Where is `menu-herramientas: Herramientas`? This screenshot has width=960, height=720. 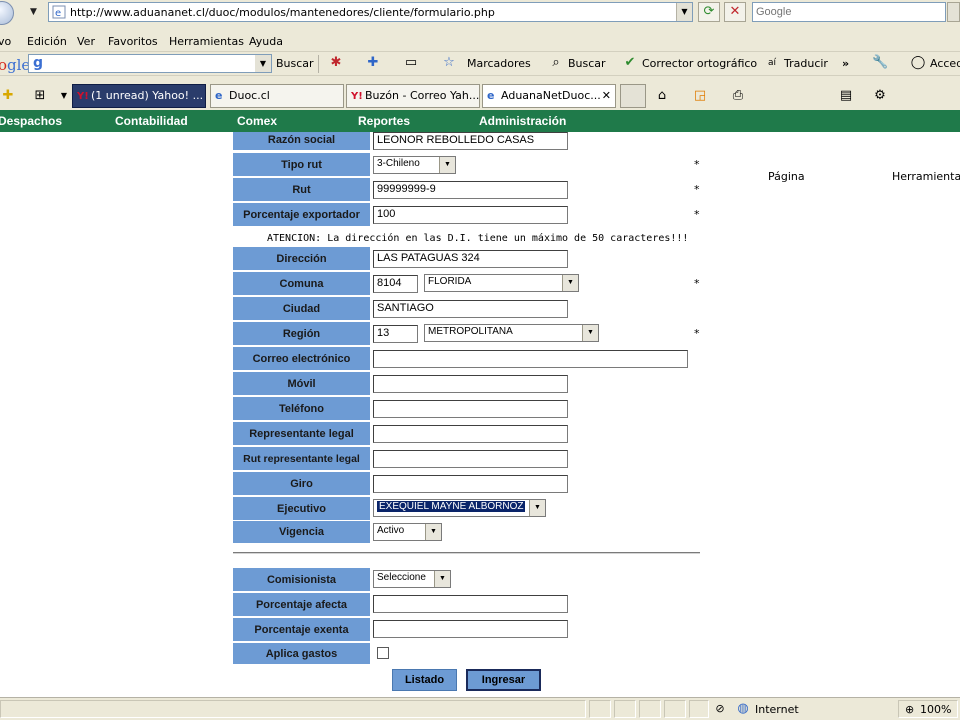
menu-herramientas: Herramientas is located at coordinates (206, 41).